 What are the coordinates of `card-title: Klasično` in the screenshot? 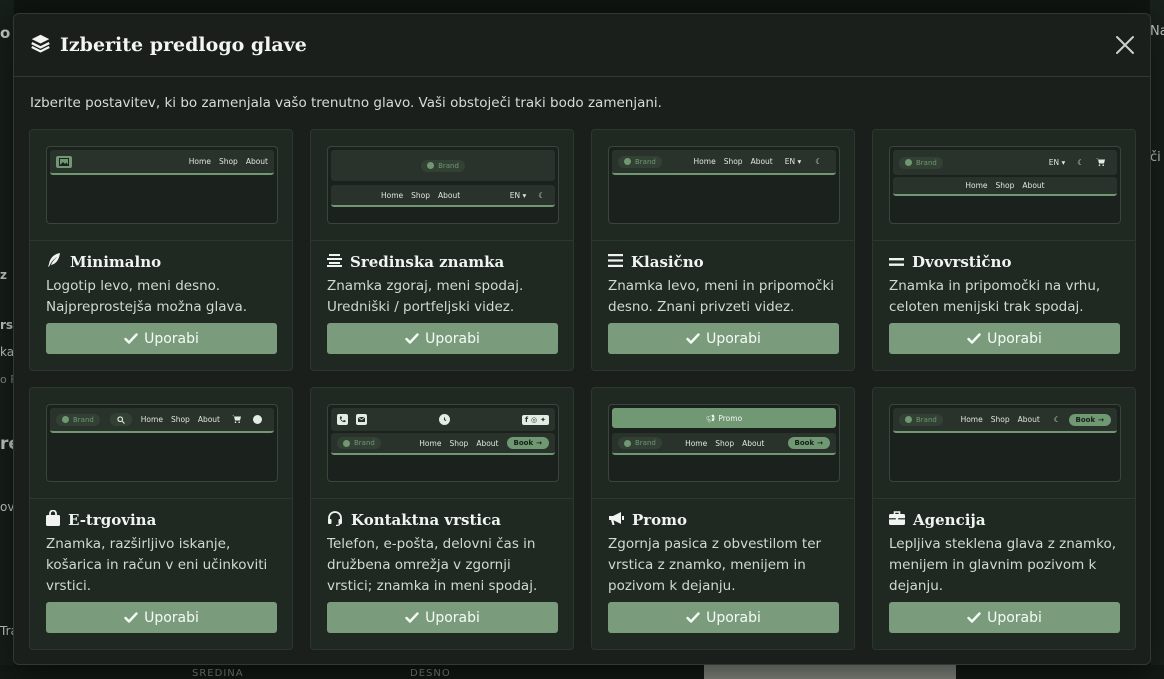 It's located at (667, 262).